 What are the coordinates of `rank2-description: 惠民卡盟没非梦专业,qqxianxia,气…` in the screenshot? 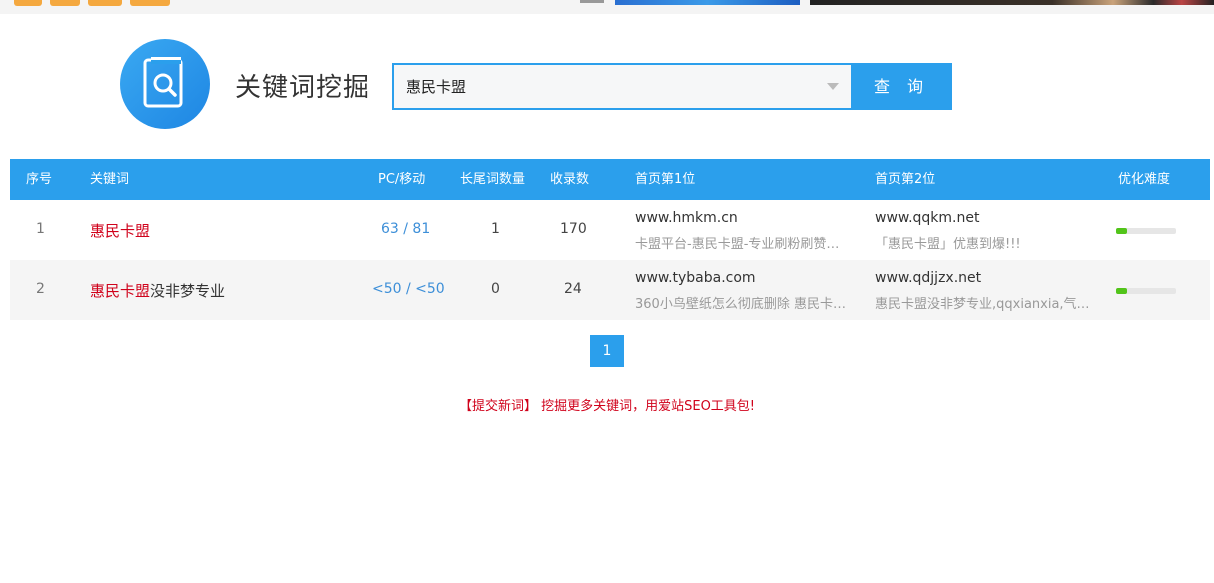 It's located at (982, 304).